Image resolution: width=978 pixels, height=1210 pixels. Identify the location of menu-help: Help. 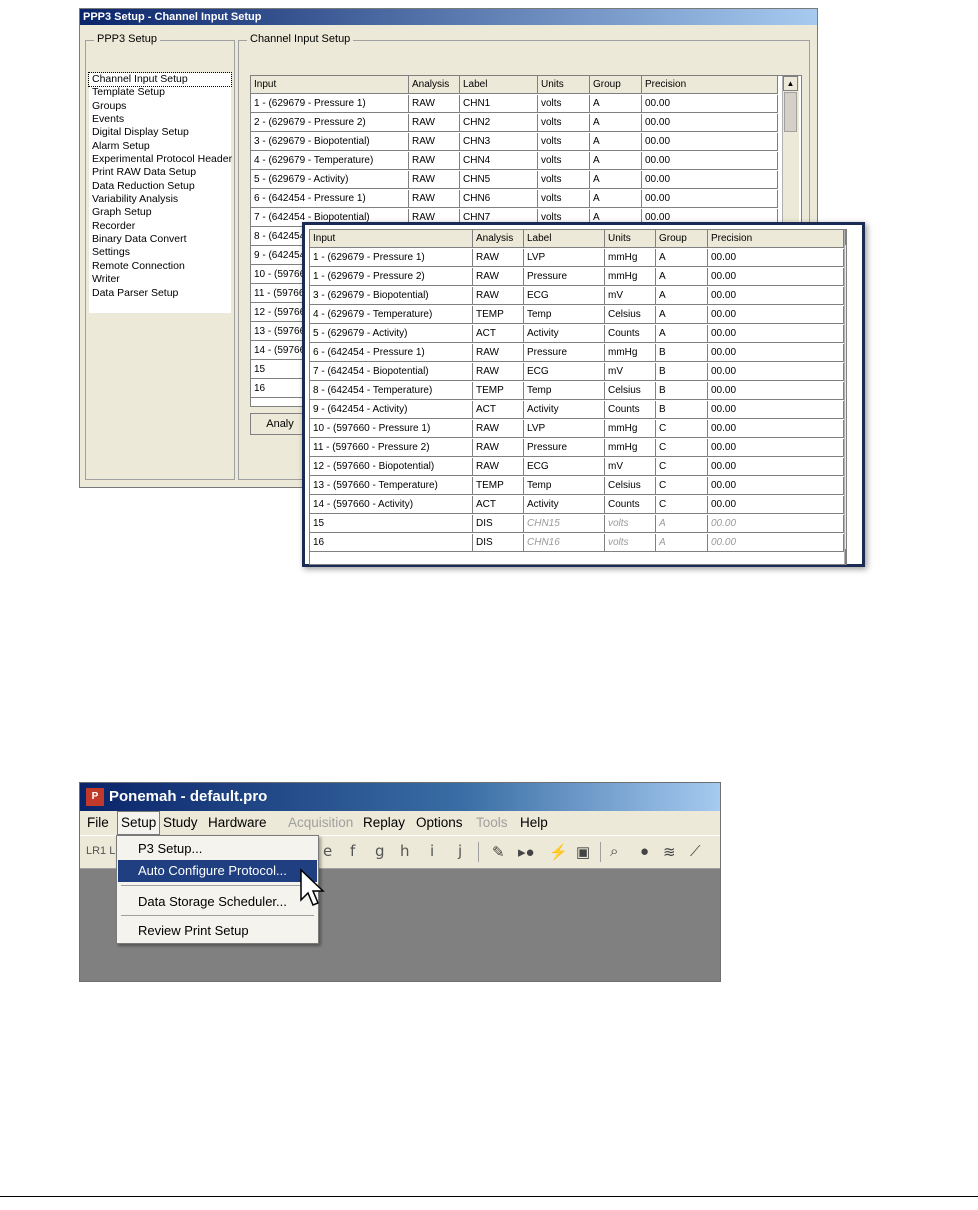
(534, 823).